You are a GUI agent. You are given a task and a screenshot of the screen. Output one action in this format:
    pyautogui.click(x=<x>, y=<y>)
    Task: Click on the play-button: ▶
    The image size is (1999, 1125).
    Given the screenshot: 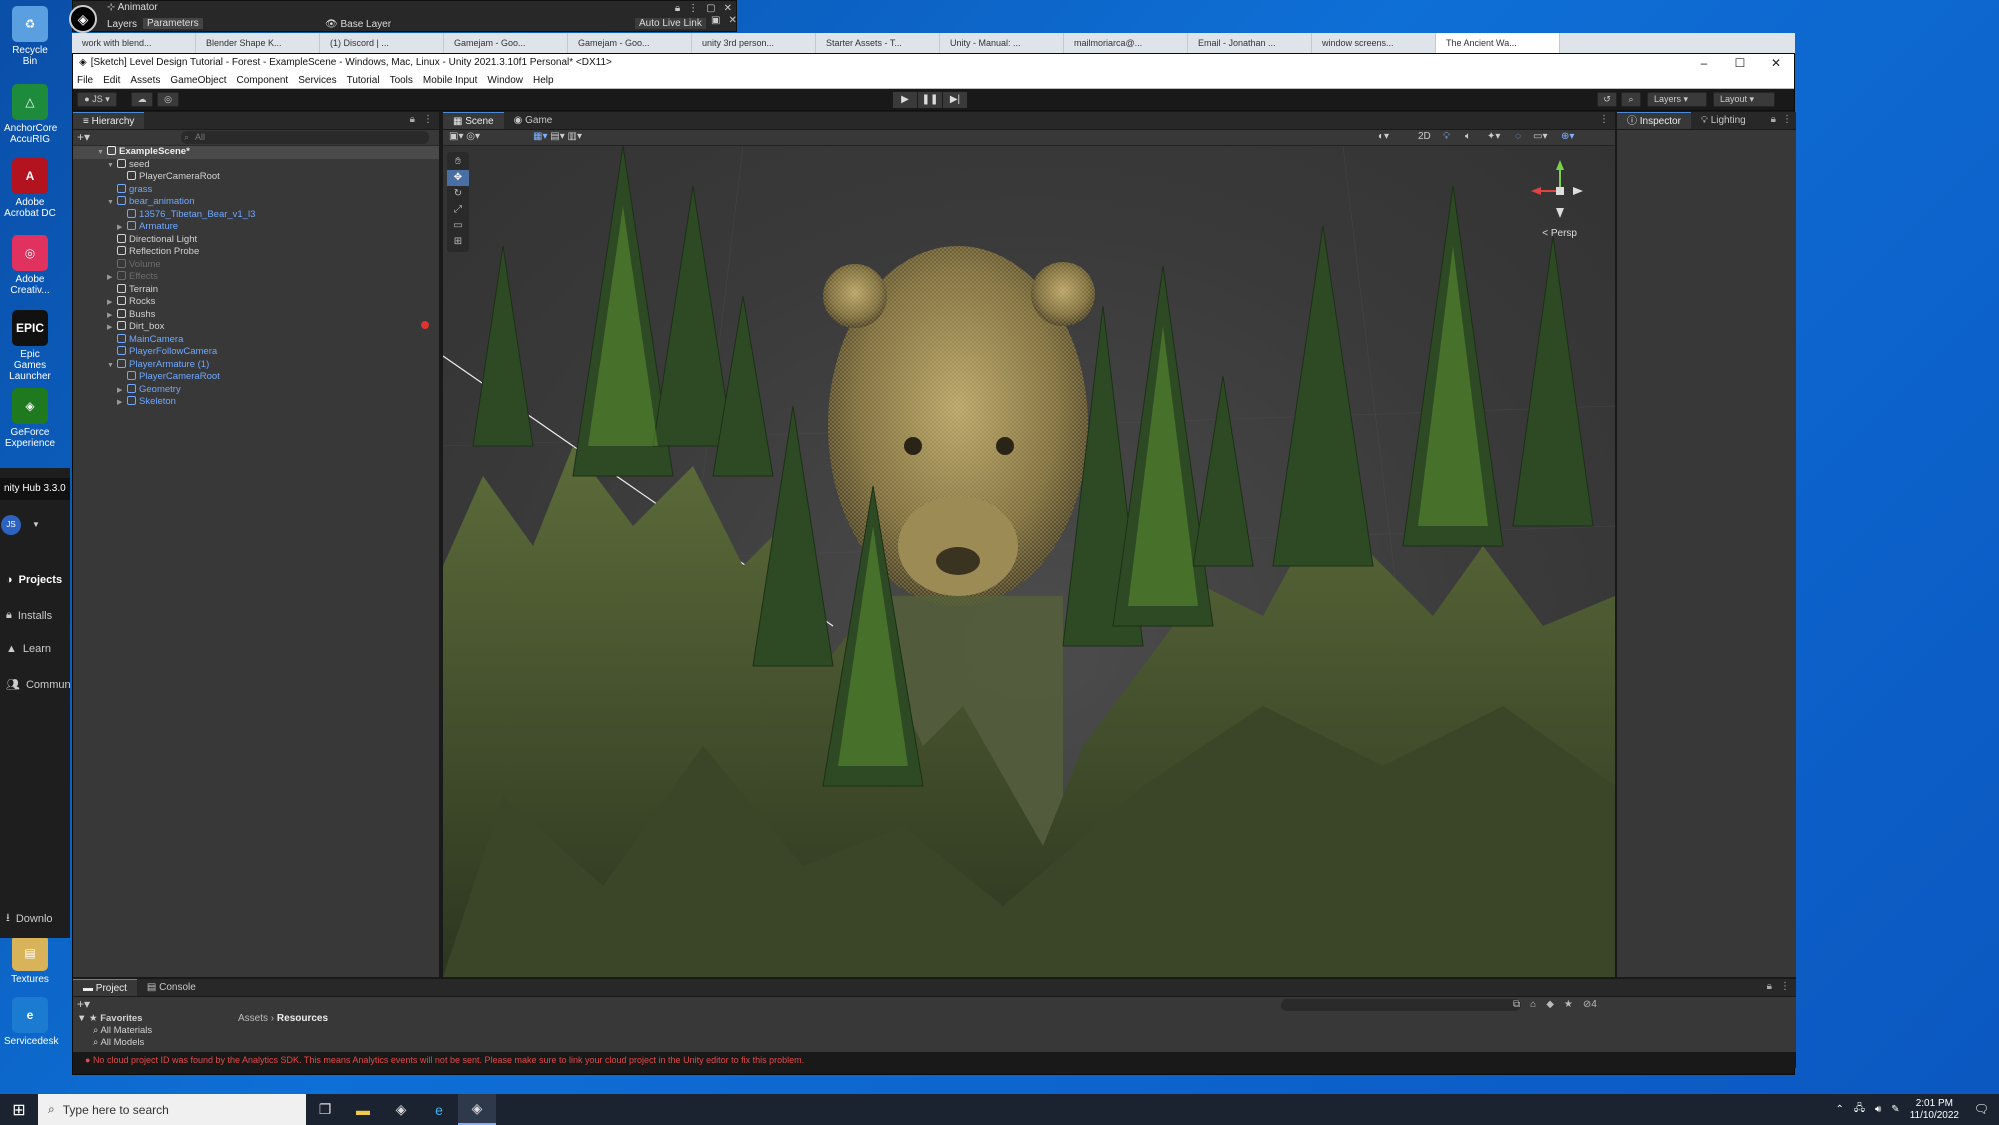 What is the action you would take?
    pyautogui.click(x=905, y=100)
    